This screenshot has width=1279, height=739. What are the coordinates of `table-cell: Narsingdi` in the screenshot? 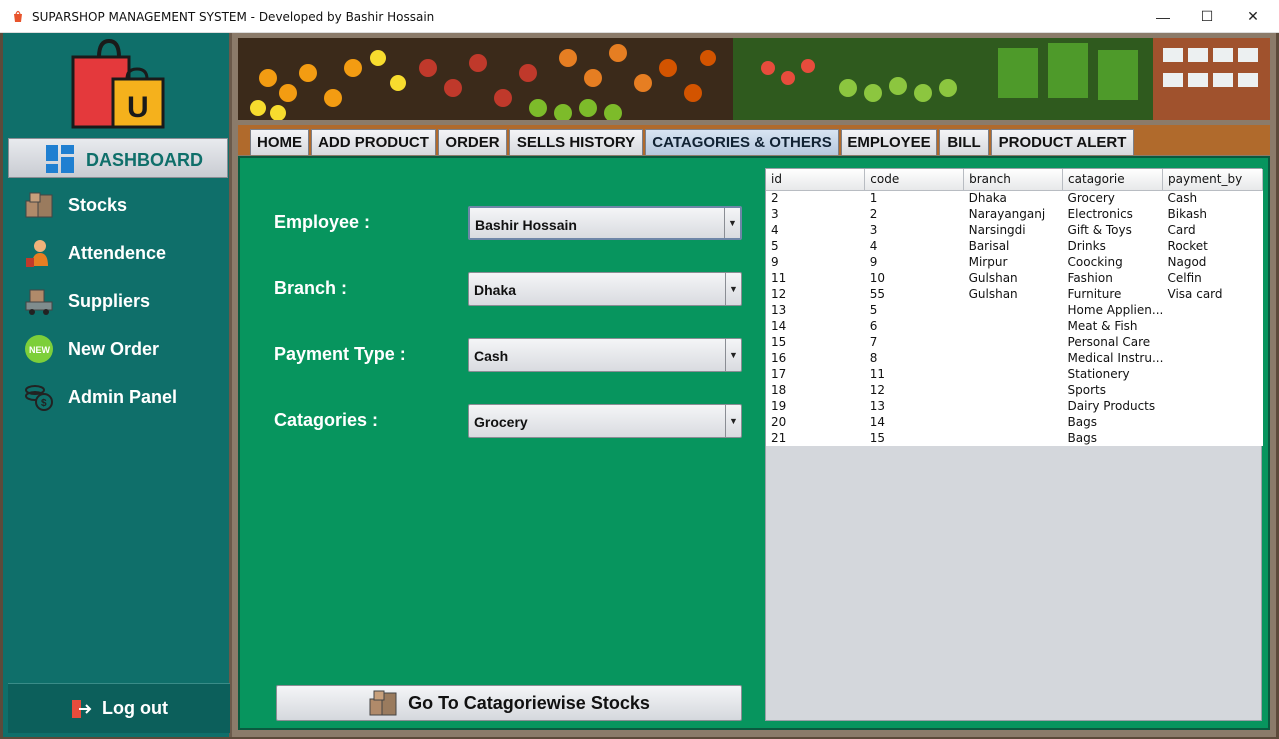 It's located at (1013, 230).